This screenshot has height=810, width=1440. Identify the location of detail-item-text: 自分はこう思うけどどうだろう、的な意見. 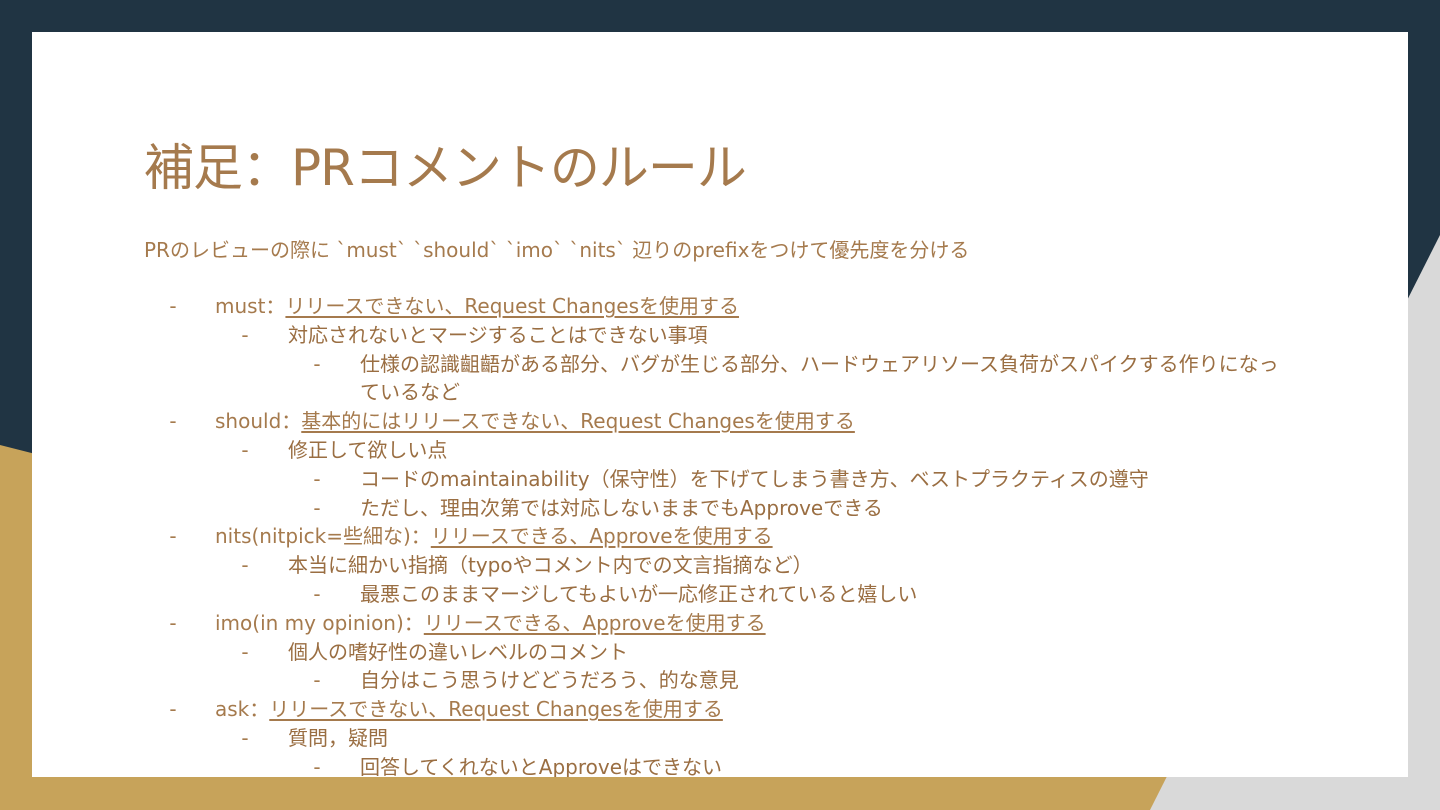
(549, 680).